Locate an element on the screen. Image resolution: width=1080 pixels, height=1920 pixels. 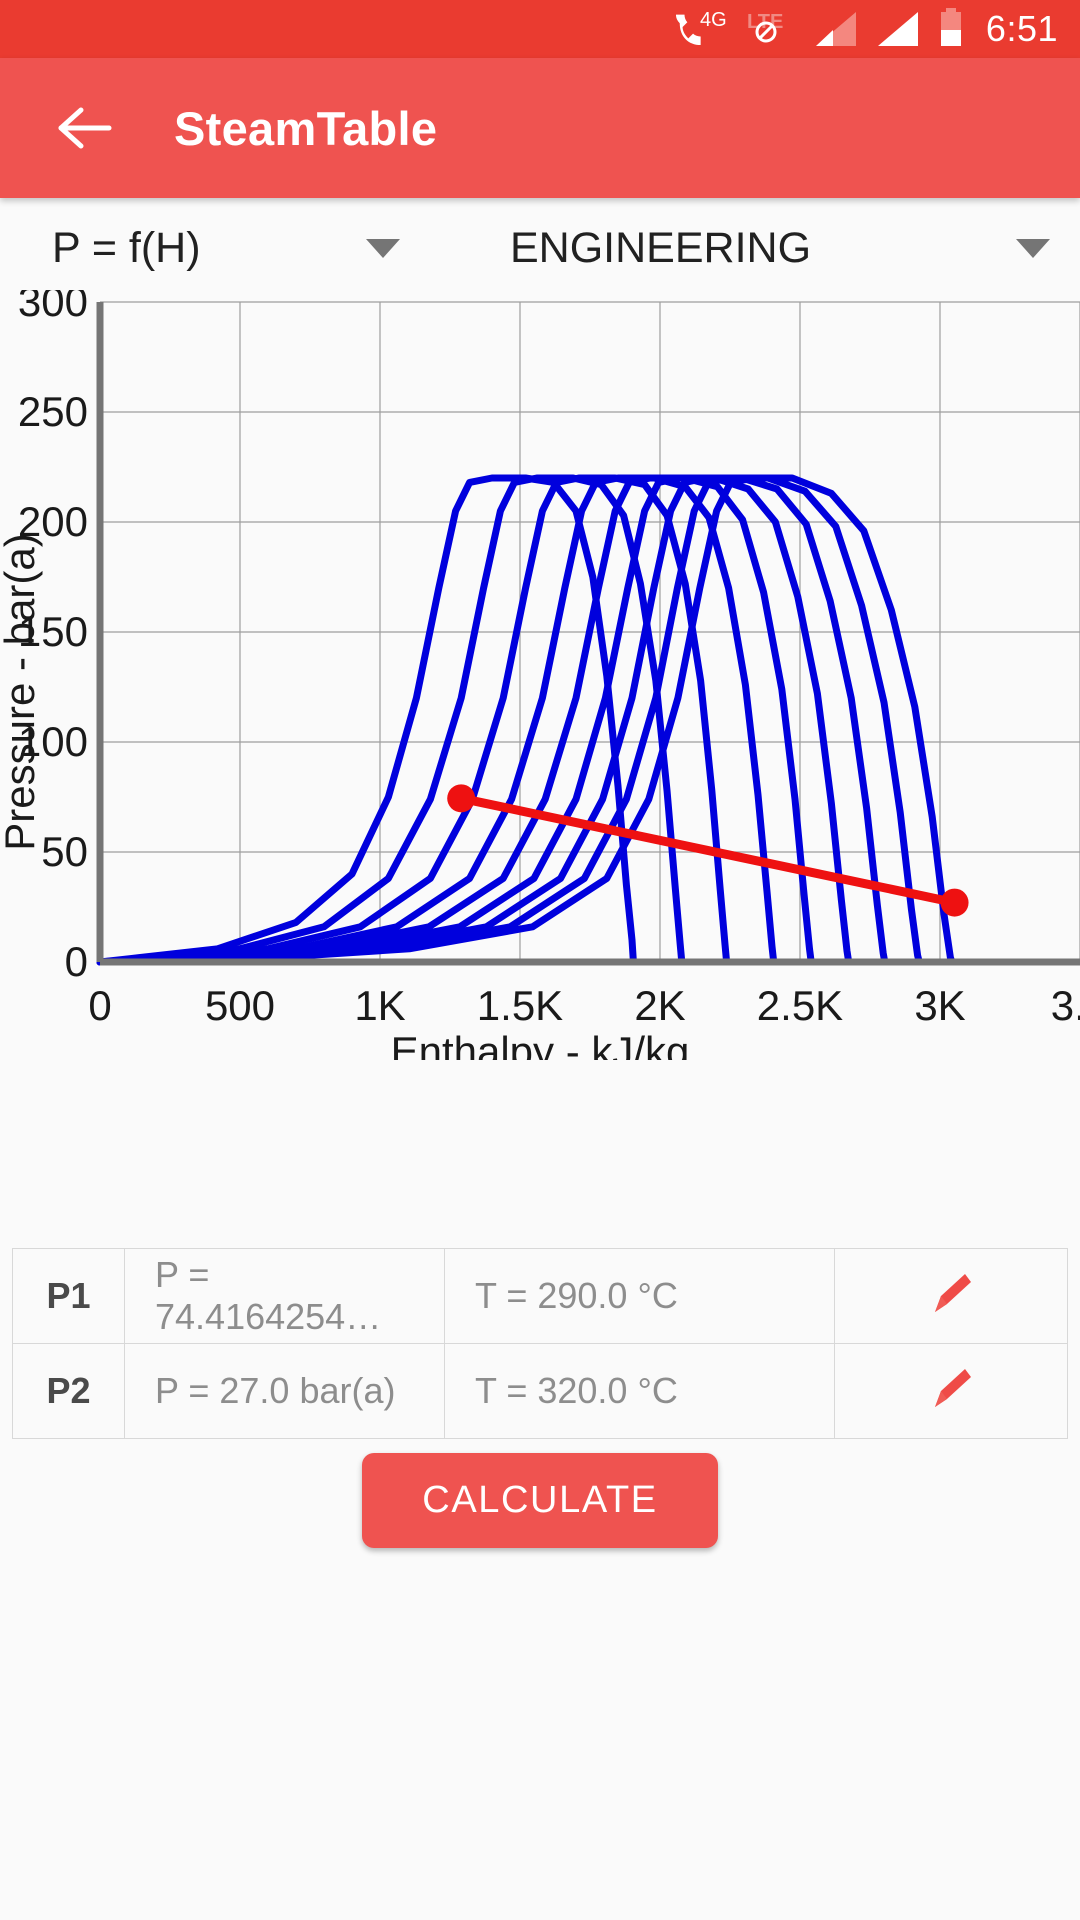
calculate-button: CALCULATE is located at coordinates (540, 1500).